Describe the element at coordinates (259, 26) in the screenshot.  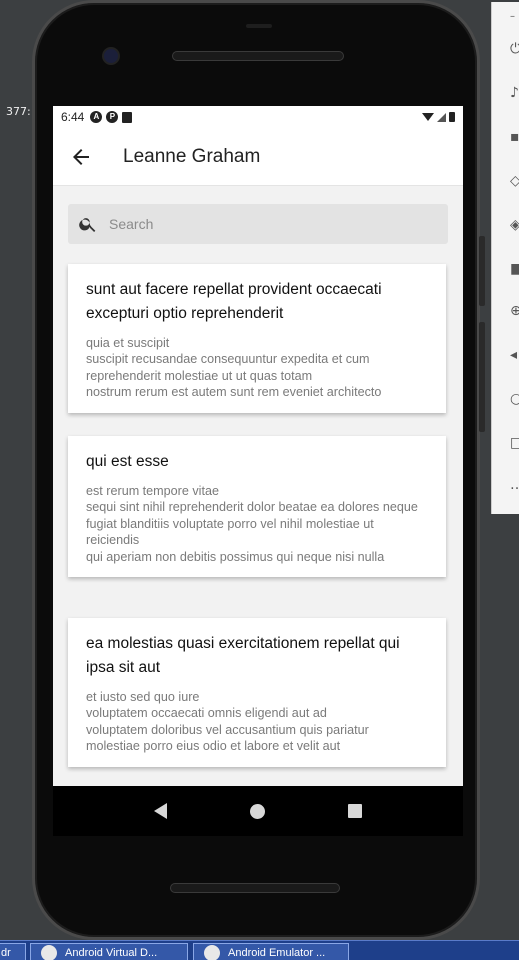
I see `top-sensor` at that location.